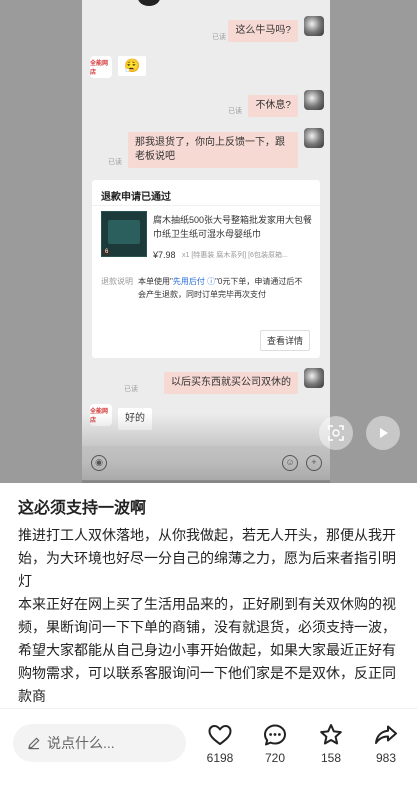 This screenshot has height=800, width=417. I want to click on like-button: 6198, so click(220, 743).